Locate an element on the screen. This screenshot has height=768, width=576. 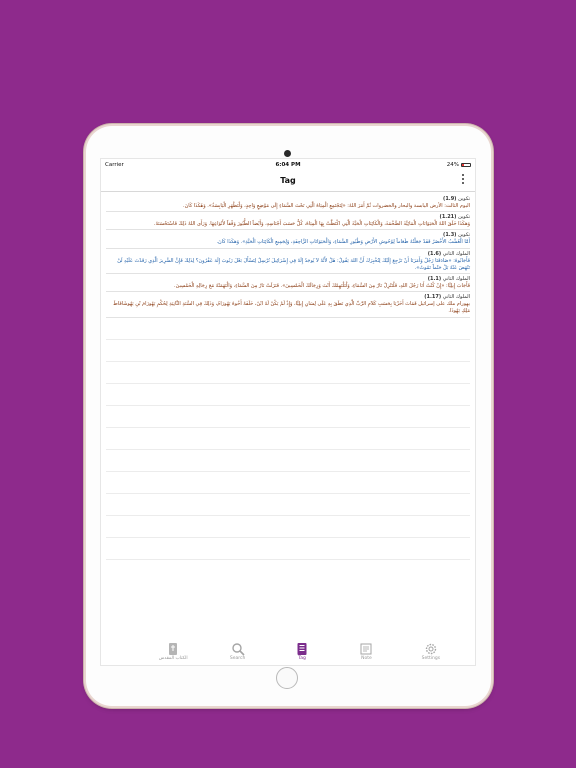
battery-percent: 24% is located at coordinates (452, 165).